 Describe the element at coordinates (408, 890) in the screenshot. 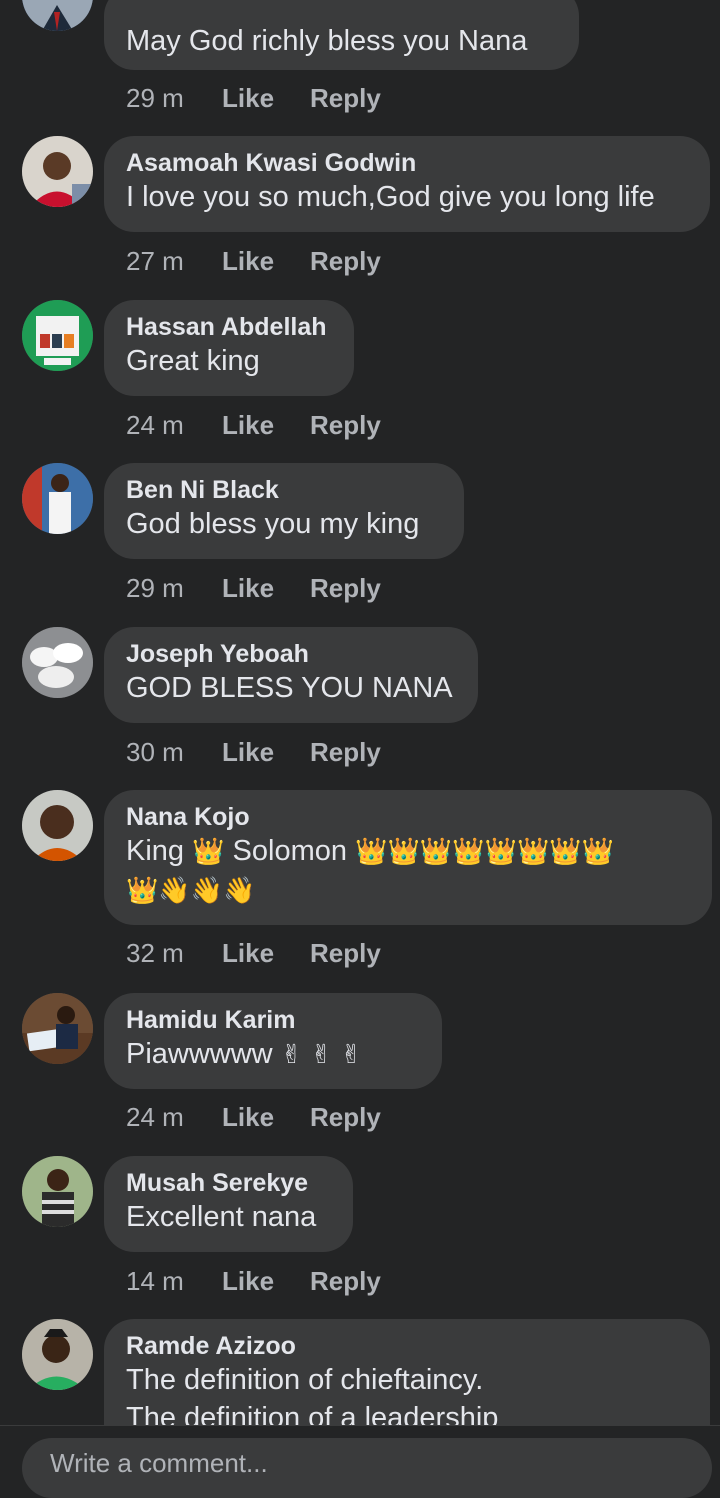

I see `comment-text-line: 👑👋👋👋` at that location.